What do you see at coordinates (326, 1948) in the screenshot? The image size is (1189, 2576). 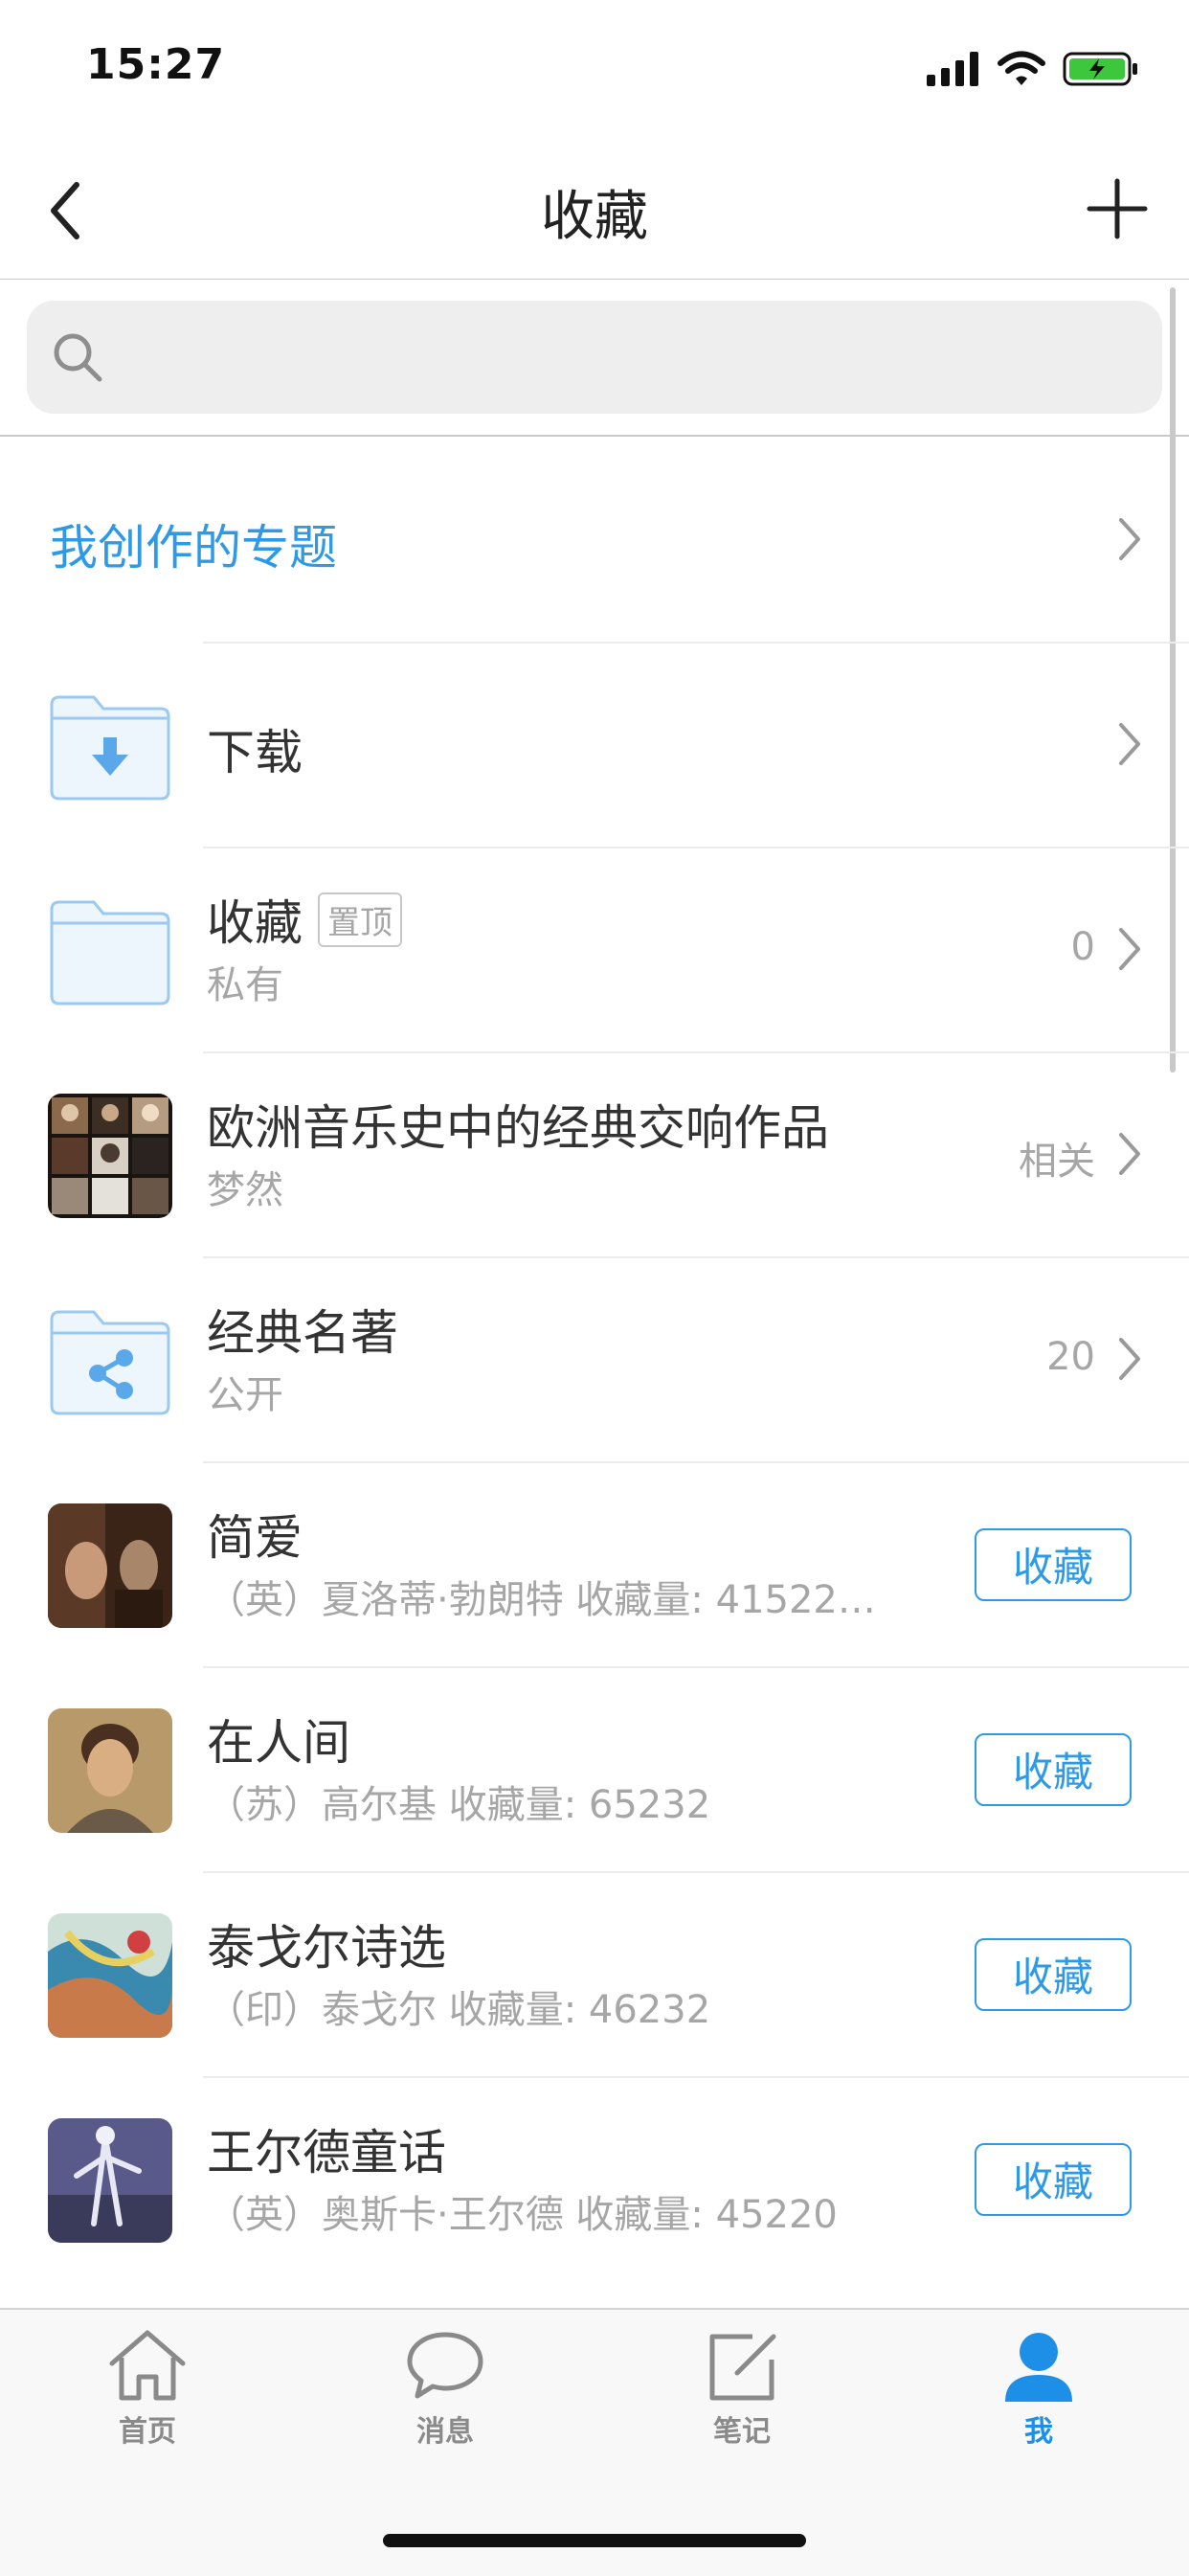 I see `item-title: 泰戈尔诗选` at bounding box center [326, 1948].